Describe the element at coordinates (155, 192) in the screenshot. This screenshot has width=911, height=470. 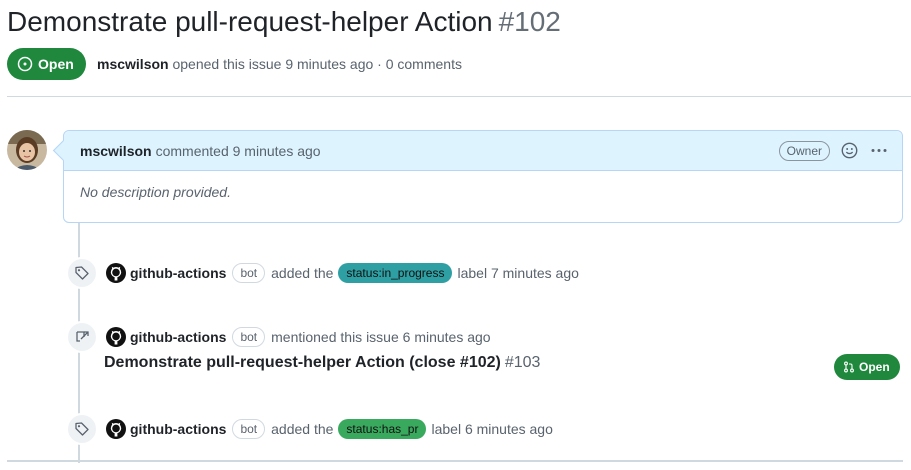
I see `comment-body: No description provided.` at that location.